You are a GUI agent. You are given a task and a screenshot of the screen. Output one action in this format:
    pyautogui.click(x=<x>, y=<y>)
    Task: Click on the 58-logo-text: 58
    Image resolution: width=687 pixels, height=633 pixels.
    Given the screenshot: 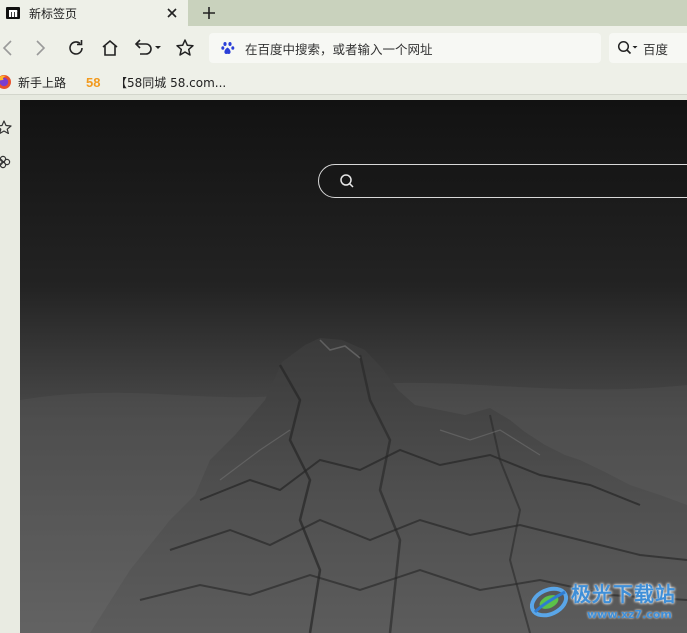 What is the action you would take?
    pyautogui.click(x=93, y=82)
    